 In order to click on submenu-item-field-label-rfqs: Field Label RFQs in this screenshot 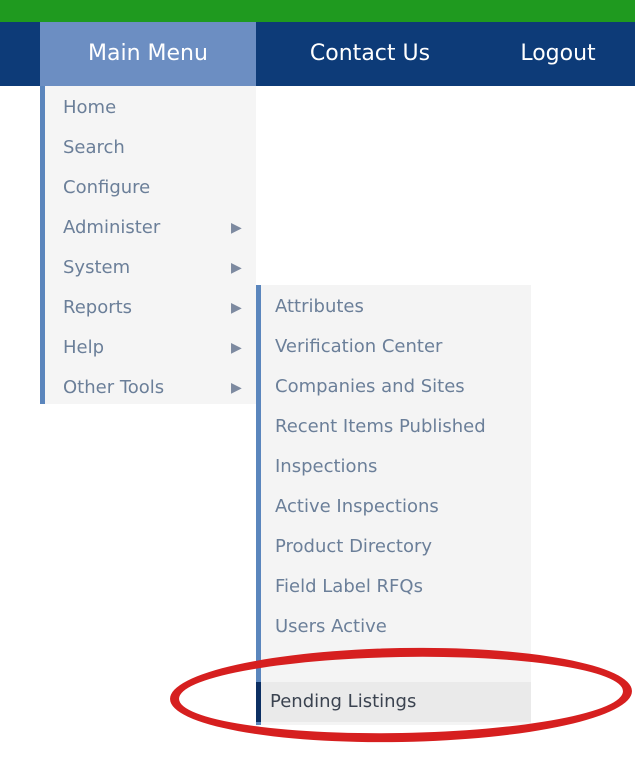, I will do `click(349, 587)`.